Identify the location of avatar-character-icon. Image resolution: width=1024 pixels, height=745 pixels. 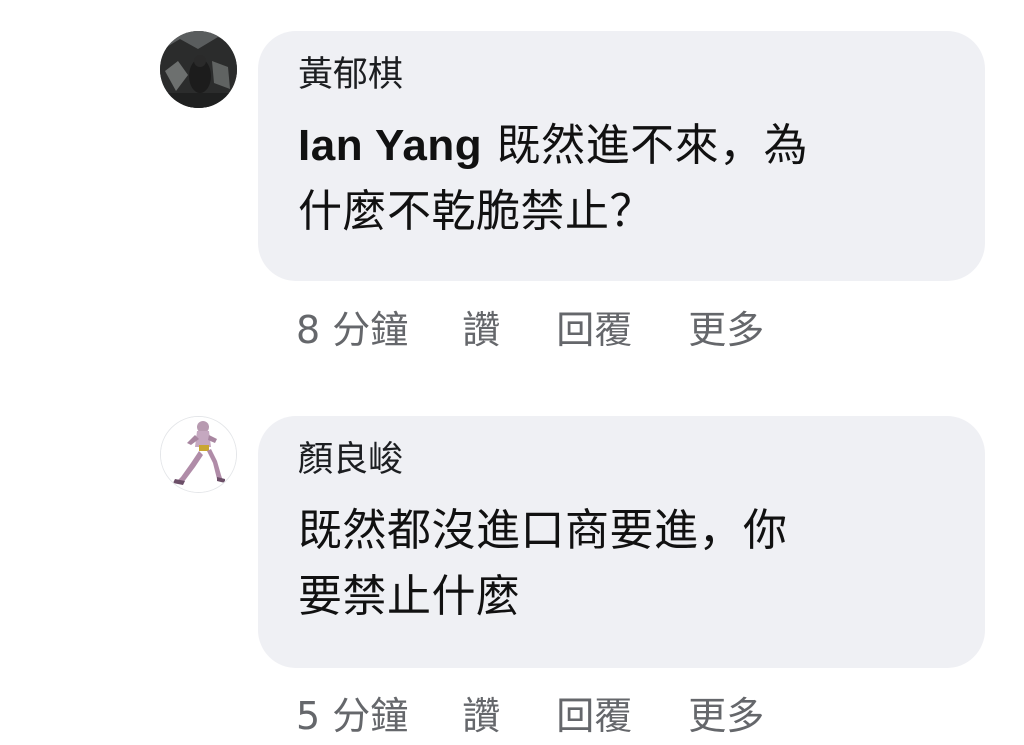
(198, 454).